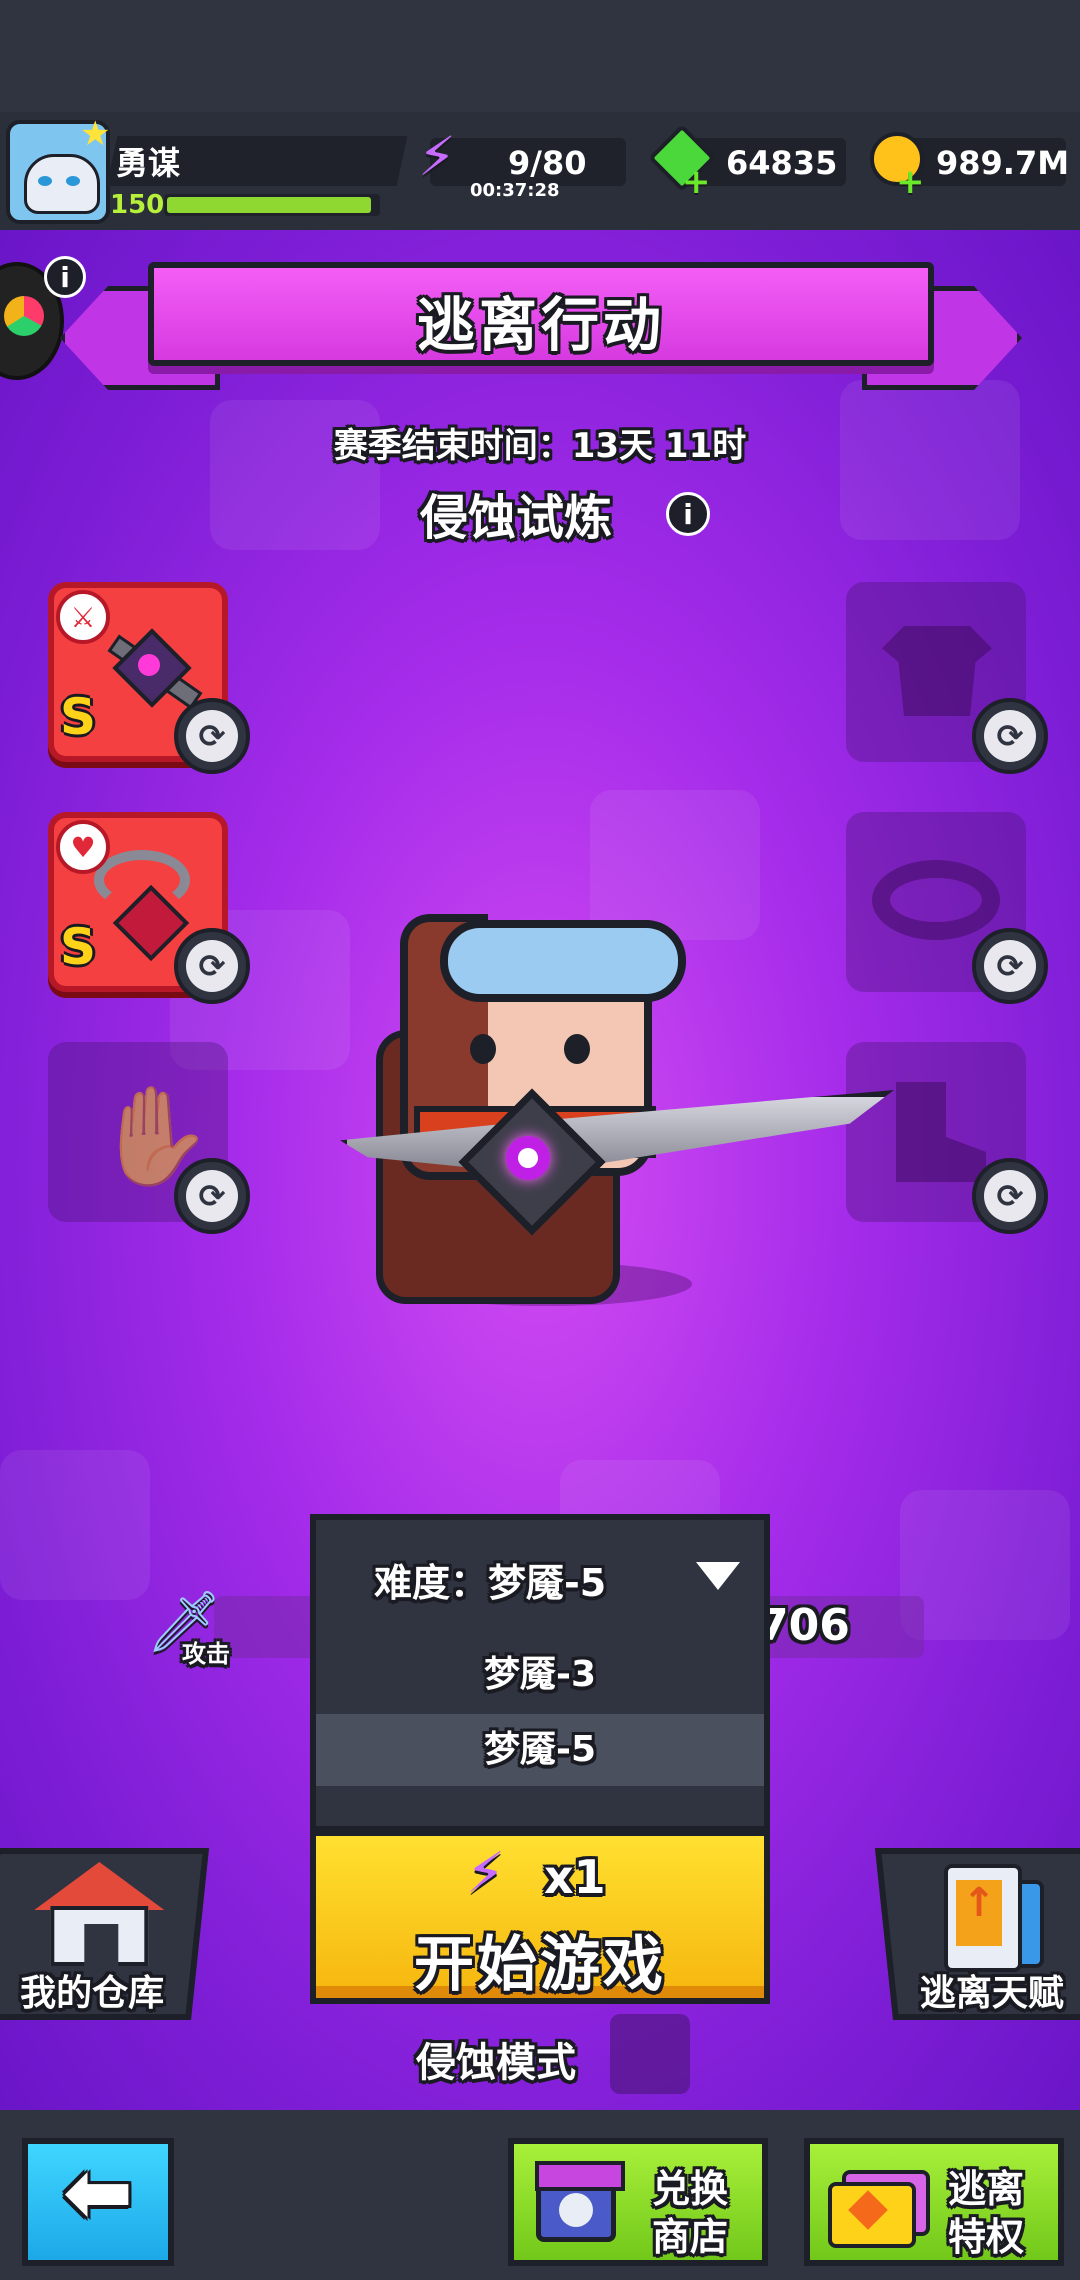  Describe the element at coordinates (98, 2192) in the screenshot. I see `back-arrow-icon: ⬅` at that location.